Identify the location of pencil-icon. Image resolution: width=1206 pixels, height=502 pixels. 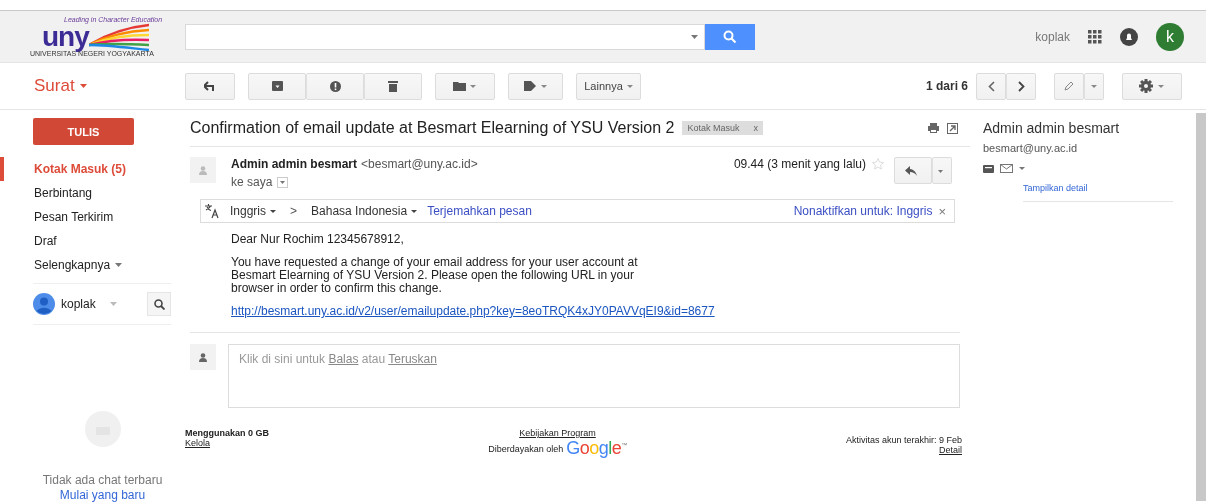
(1069, 86).